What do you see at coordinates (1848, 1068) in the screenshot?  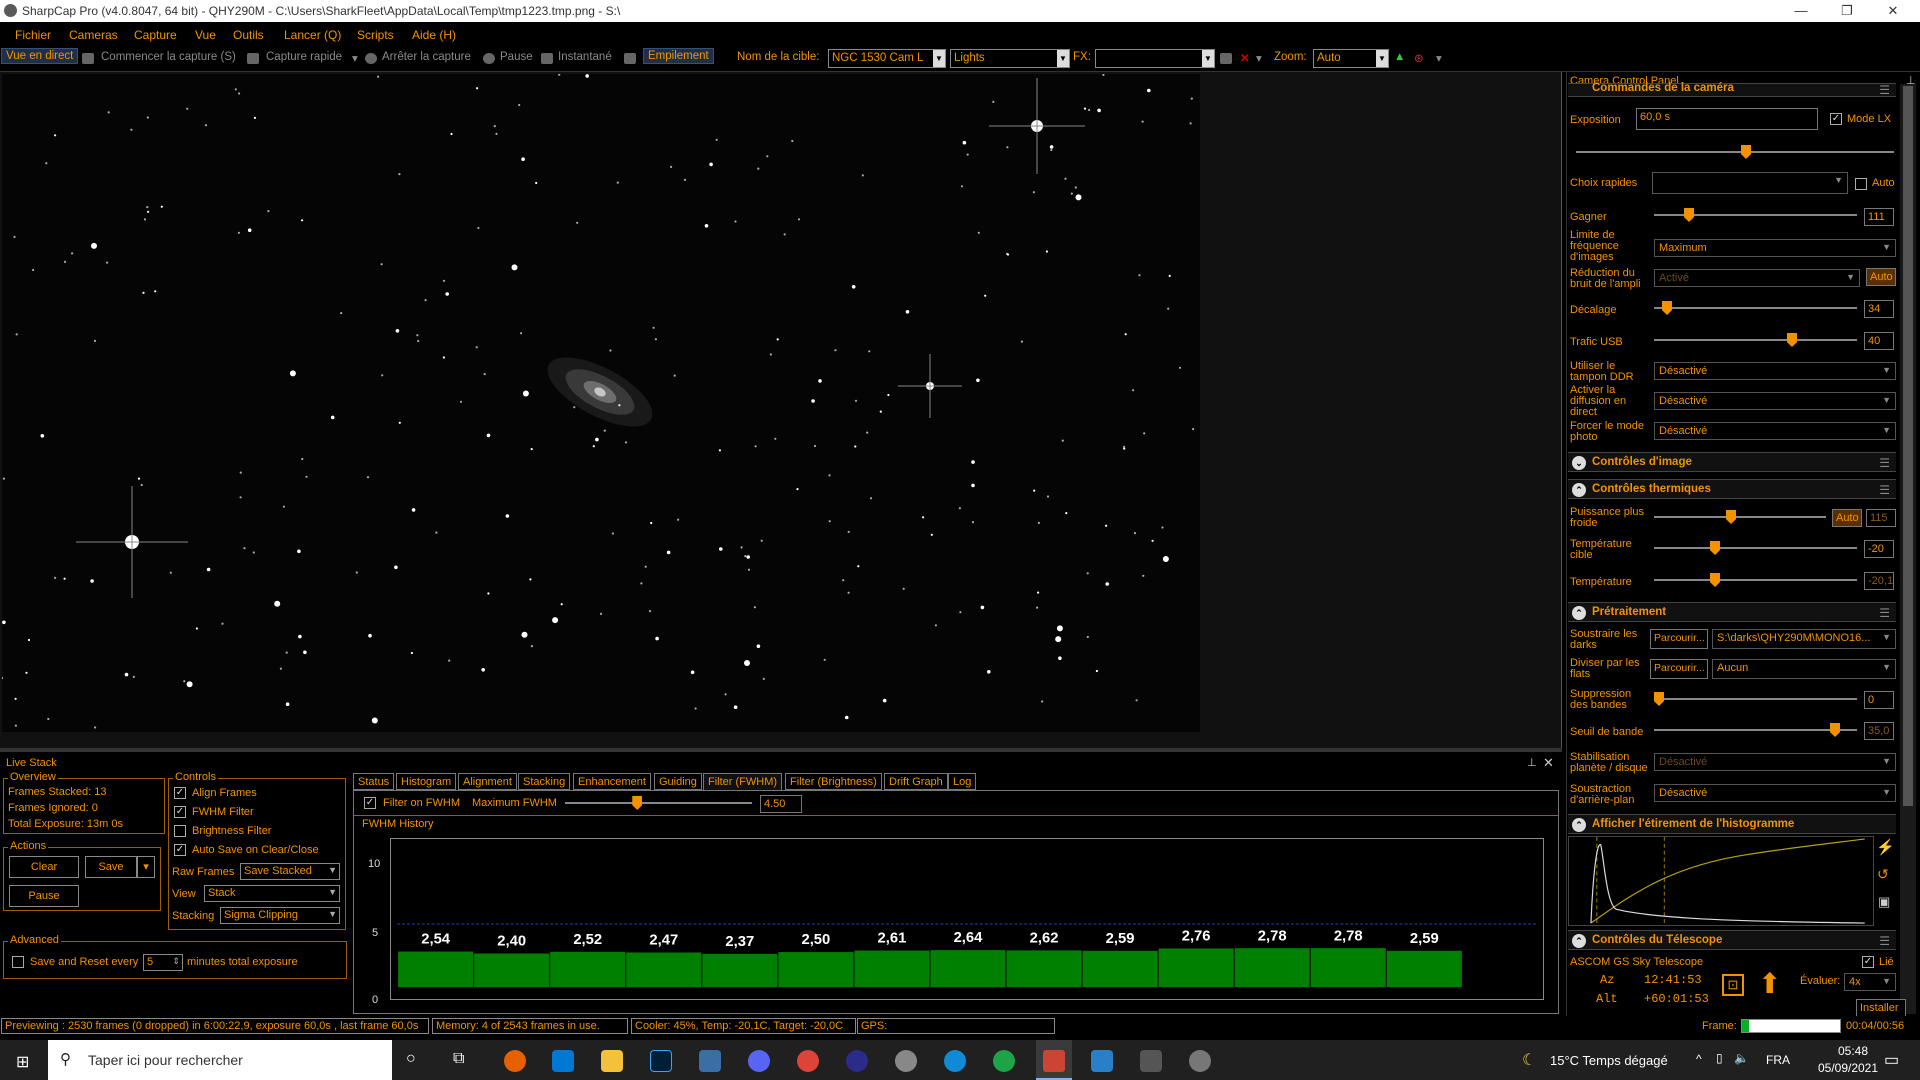 I see `clock-date: 05/09/2021` at bounding box center [1848, 1068].